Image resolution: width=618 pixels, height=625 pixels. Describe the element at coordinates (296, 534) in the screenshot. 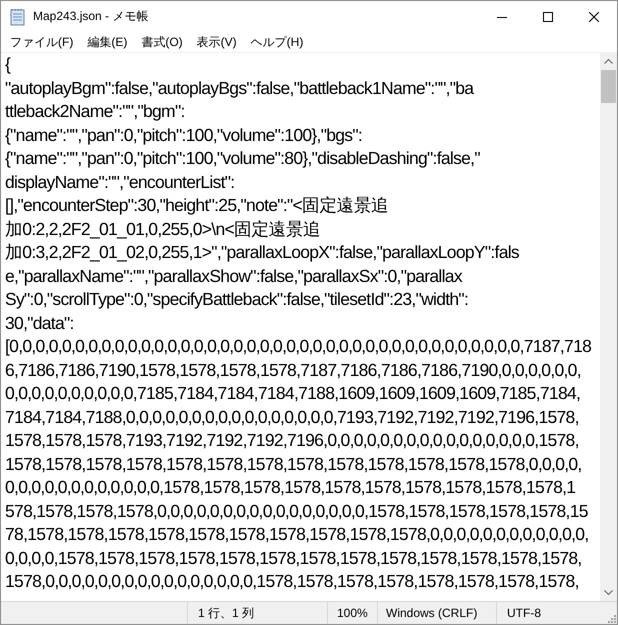

I see `text-line: 78,1578,1578,1578,1578,1578,1578,1578,1578,1578,1578,0,0,0,0,0,0,0,0,0,0,0,0,` at that location.